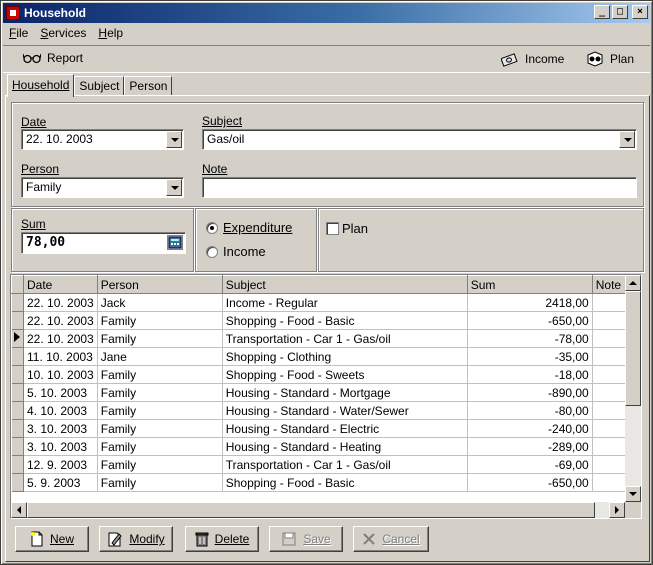  What do you see at coordinates (332, 228) in the screenshot?
I see `plan-checkbox` at bounding box center [332, 228].